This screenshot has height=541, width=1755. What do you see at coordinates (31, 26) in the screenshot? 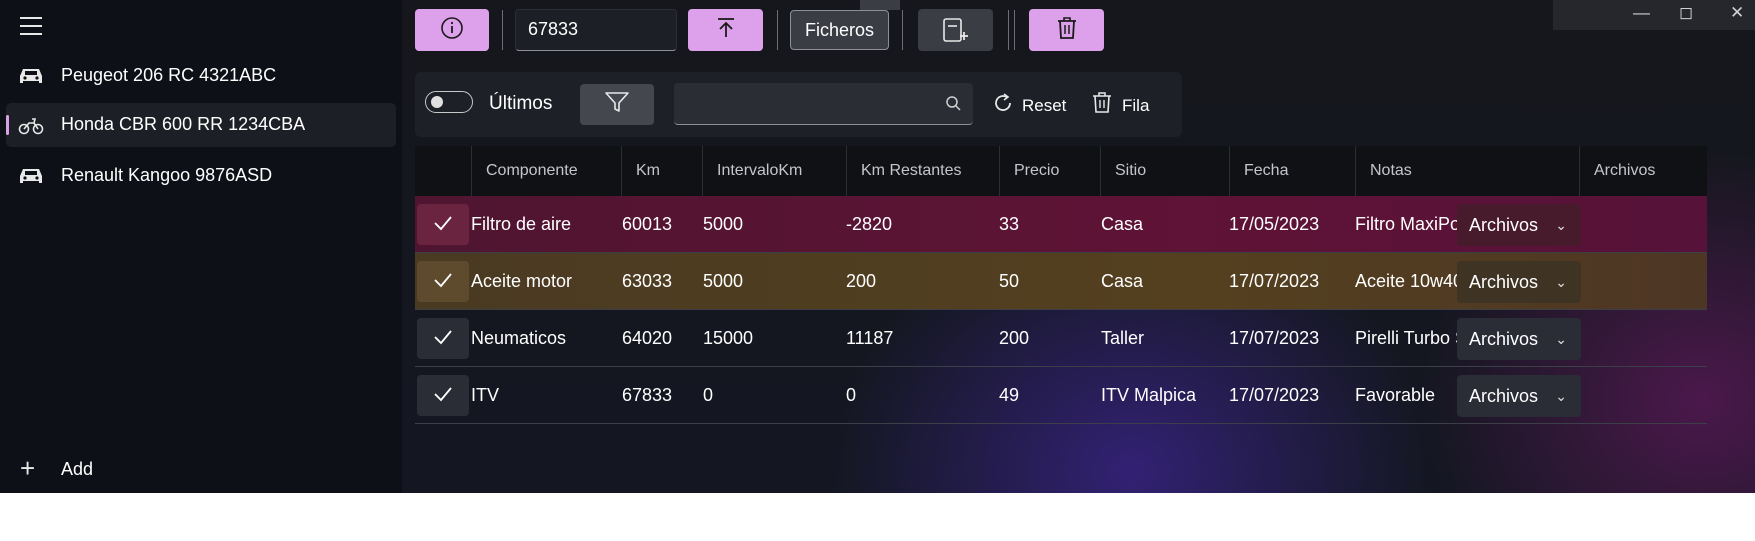
I see `hamburger-icon` at bounding box center [31, 26].